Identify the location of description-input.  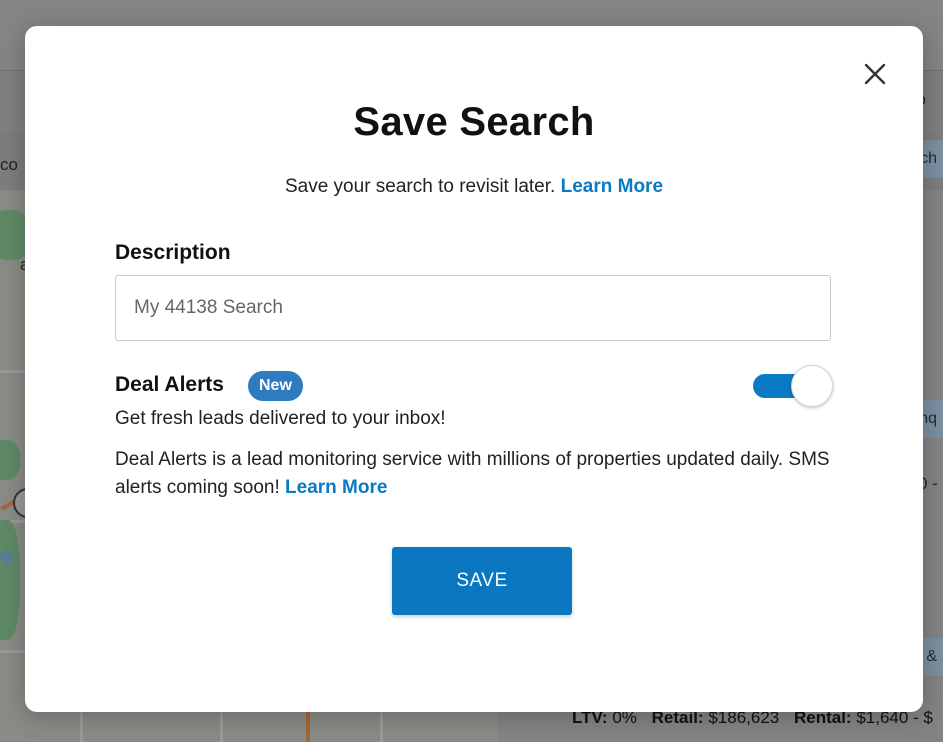
(473, 308).